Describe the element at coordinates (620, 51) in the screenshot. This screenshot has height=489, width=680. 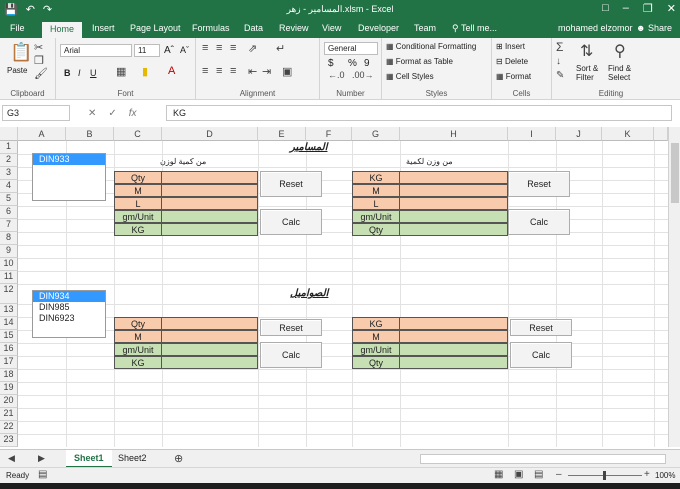
I see `find-select-icon: ⚲` at that location.